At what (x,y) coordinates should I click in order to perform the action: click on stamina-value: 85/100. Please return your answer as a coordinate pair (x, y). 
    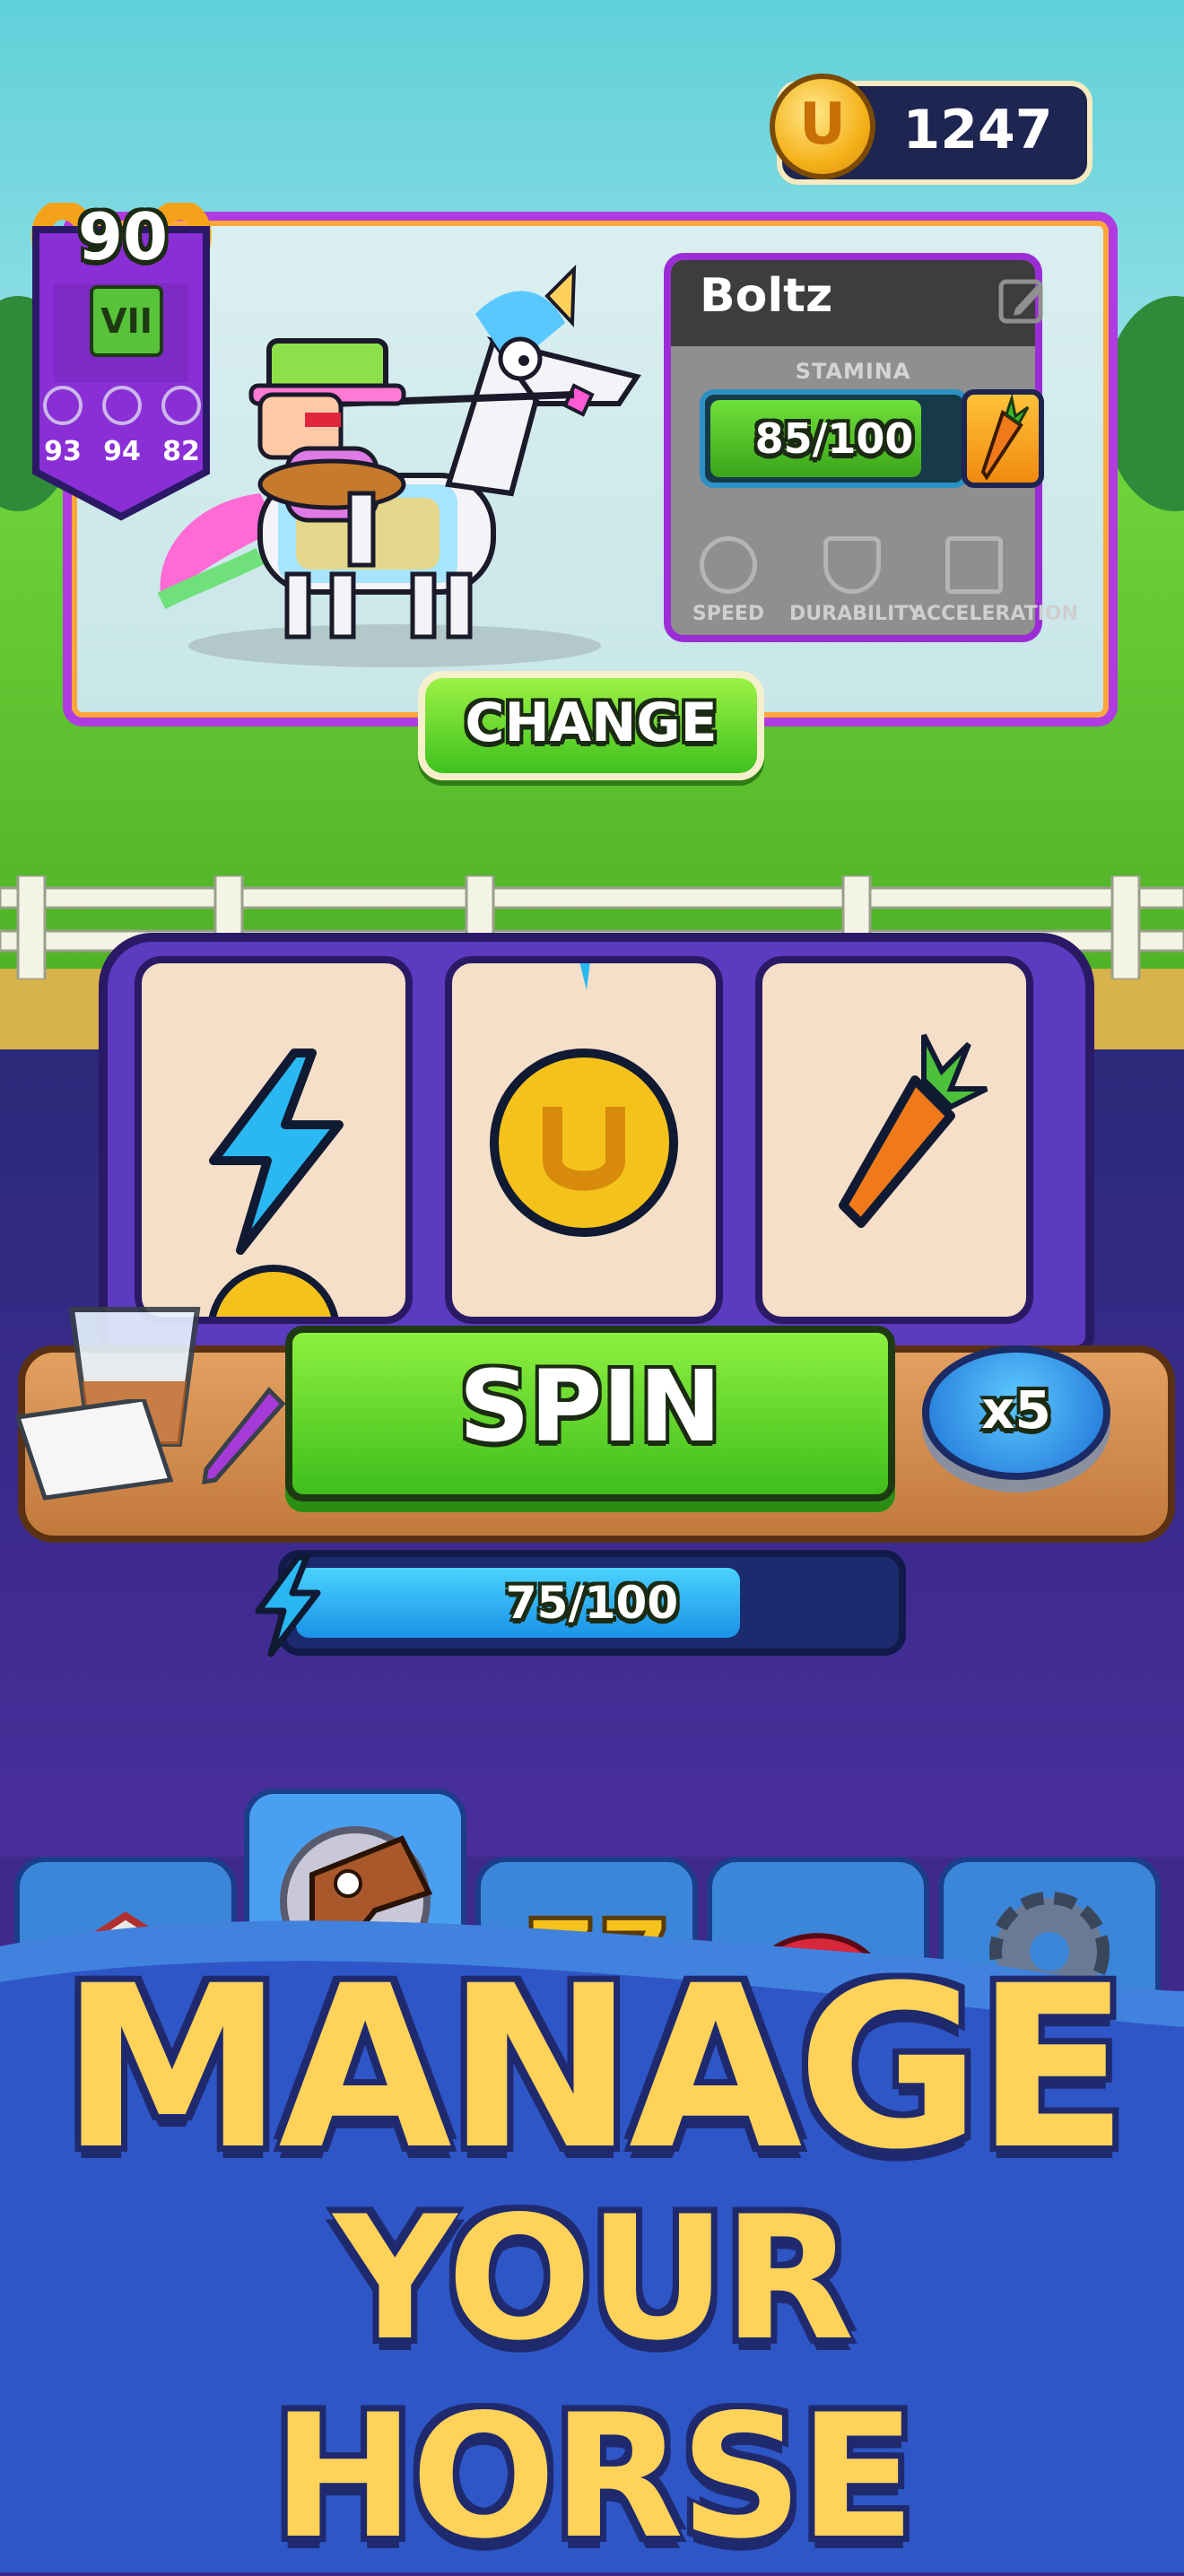
    Looking at the image, I should click on (834, 438).